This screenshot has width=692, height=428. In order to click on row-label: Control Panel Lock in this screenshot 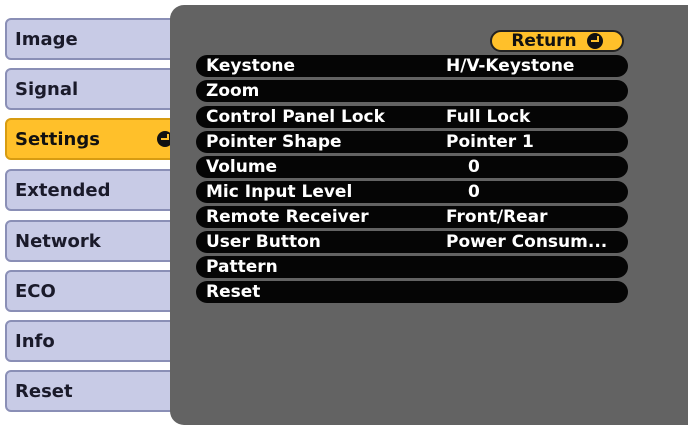, I will do `click(295, 117)`.